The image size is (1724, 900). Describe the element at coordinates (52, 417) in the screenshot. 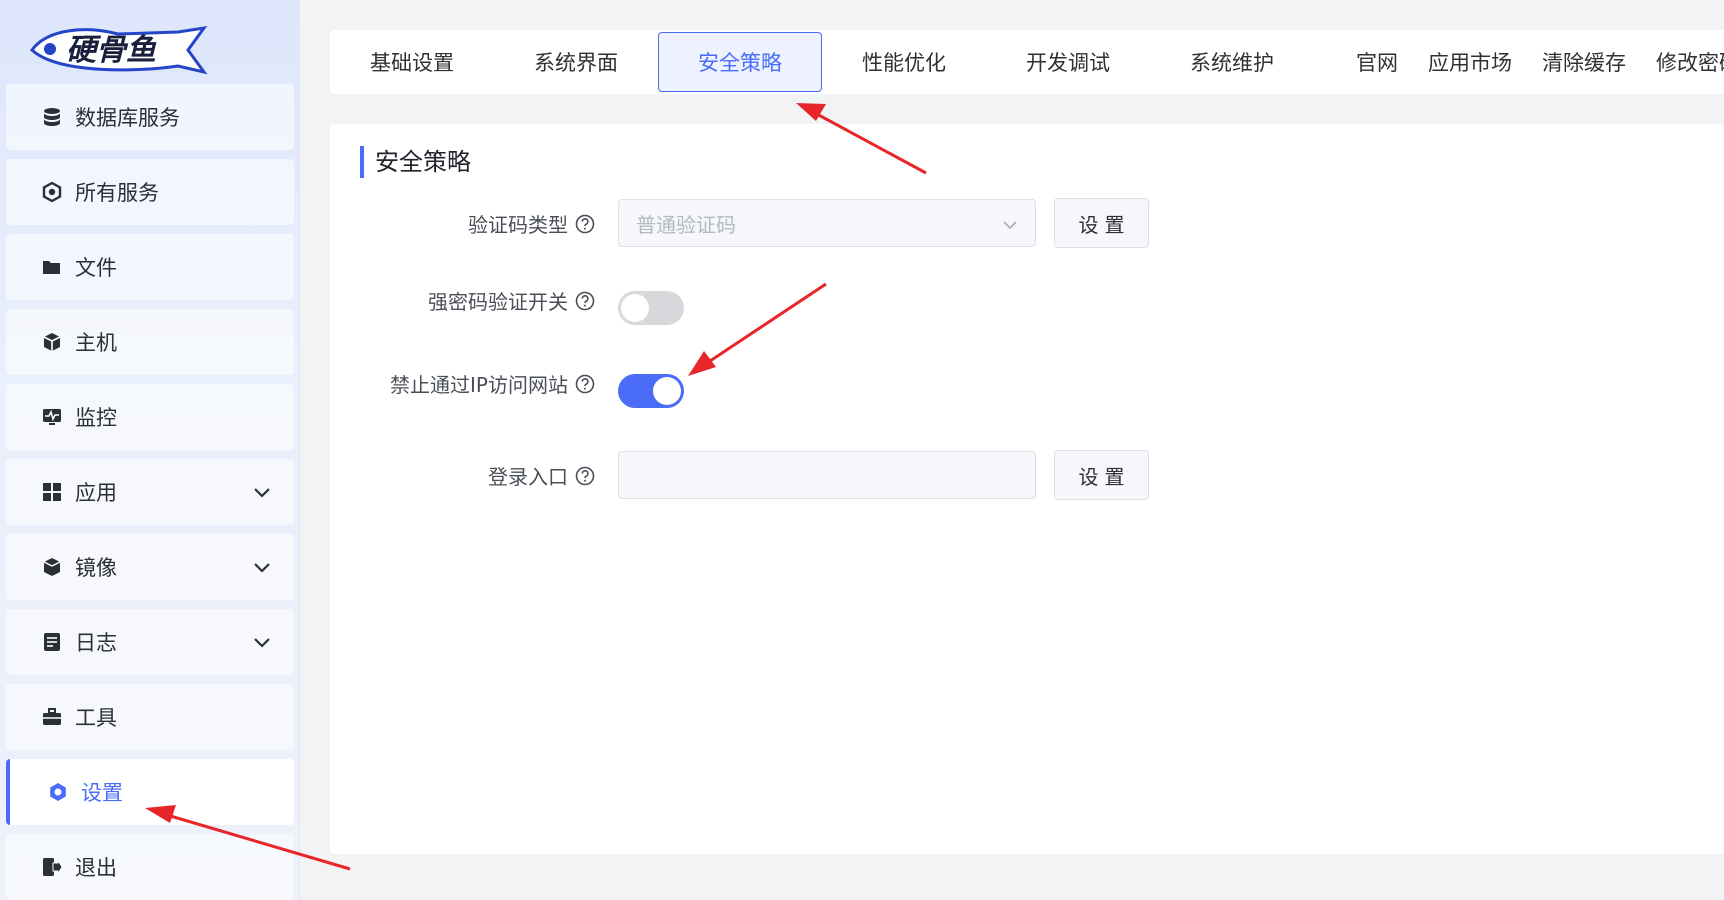

I see `monitor-icon` at that location.